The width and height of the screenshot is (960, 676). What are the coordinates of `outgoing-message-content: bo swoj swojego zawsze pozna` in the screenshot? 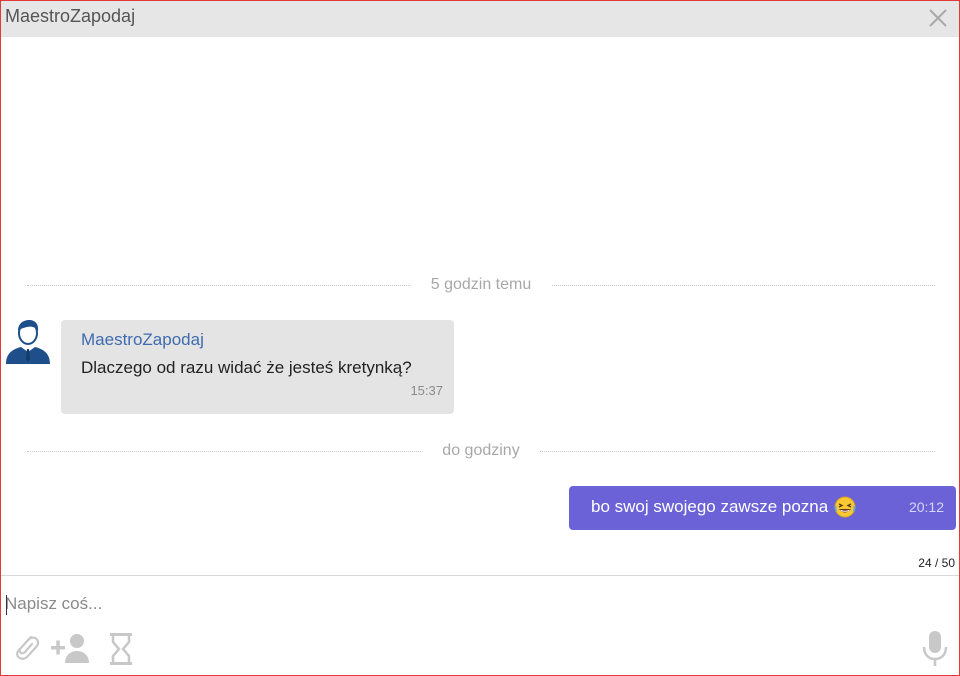 It's located at (723, 507).